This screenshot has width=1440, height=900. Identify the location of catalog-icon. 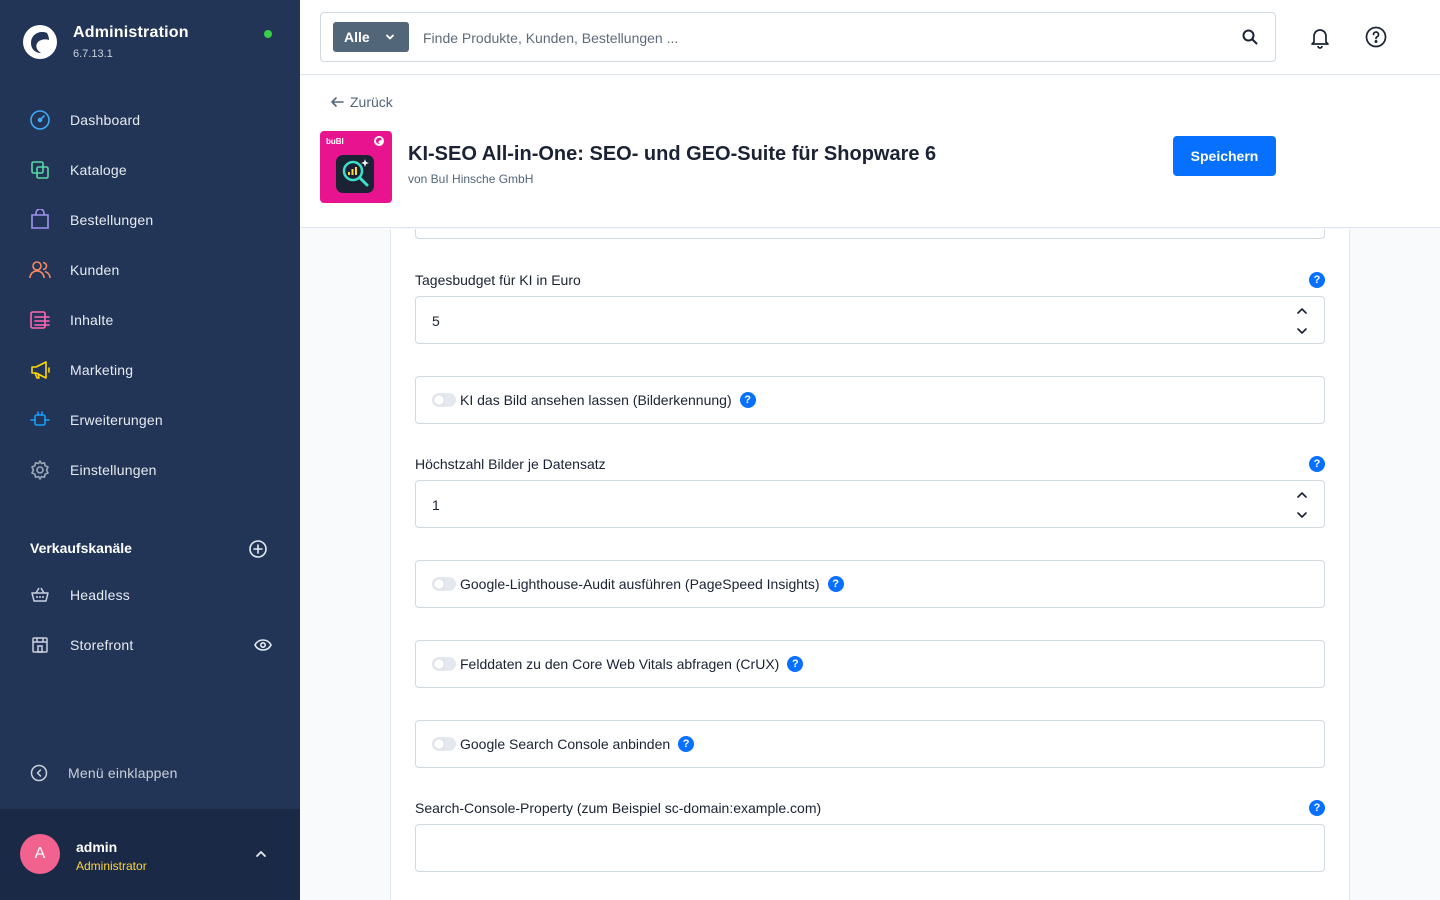
(40, 170).